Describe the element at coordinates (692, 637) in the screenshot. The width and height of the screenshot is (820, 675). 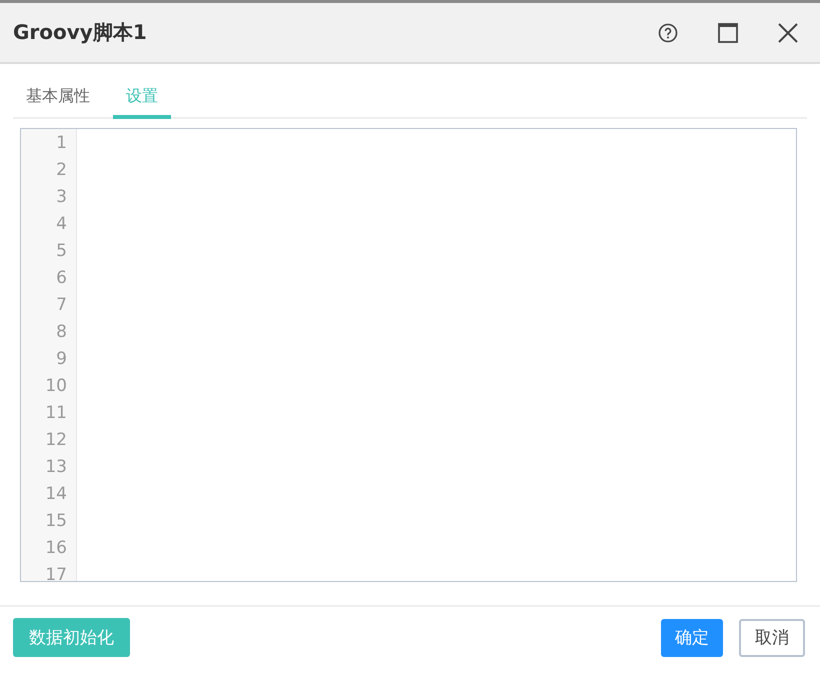
I see `confirm-button: 确定` at that location.